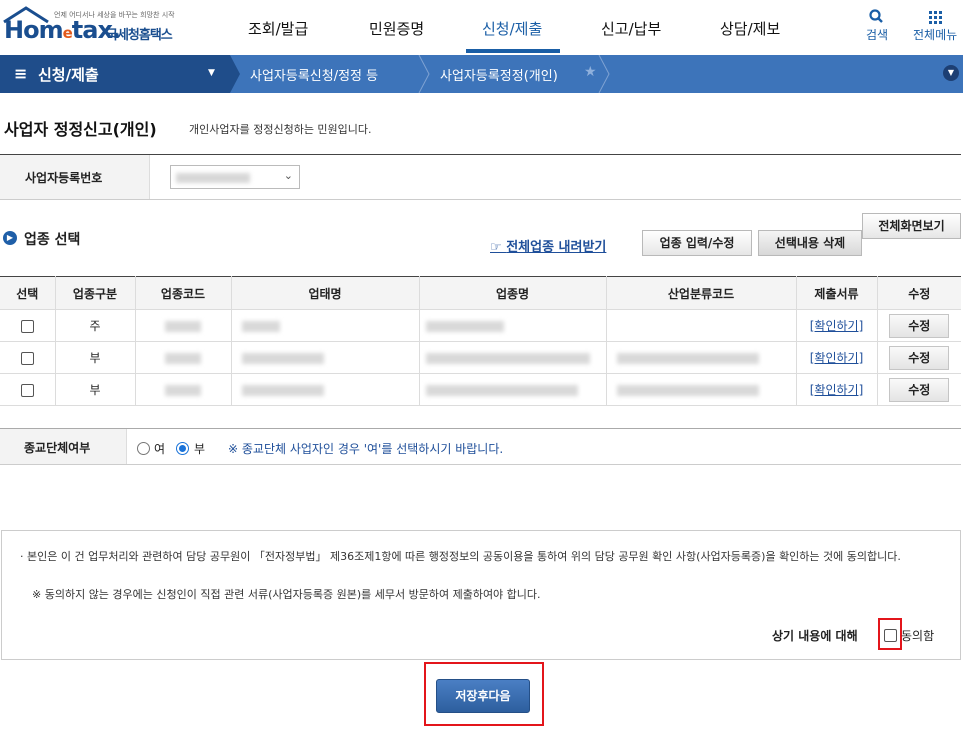 The image size is (963, 751). I want to click on agree-highlight, so click(890, 634).